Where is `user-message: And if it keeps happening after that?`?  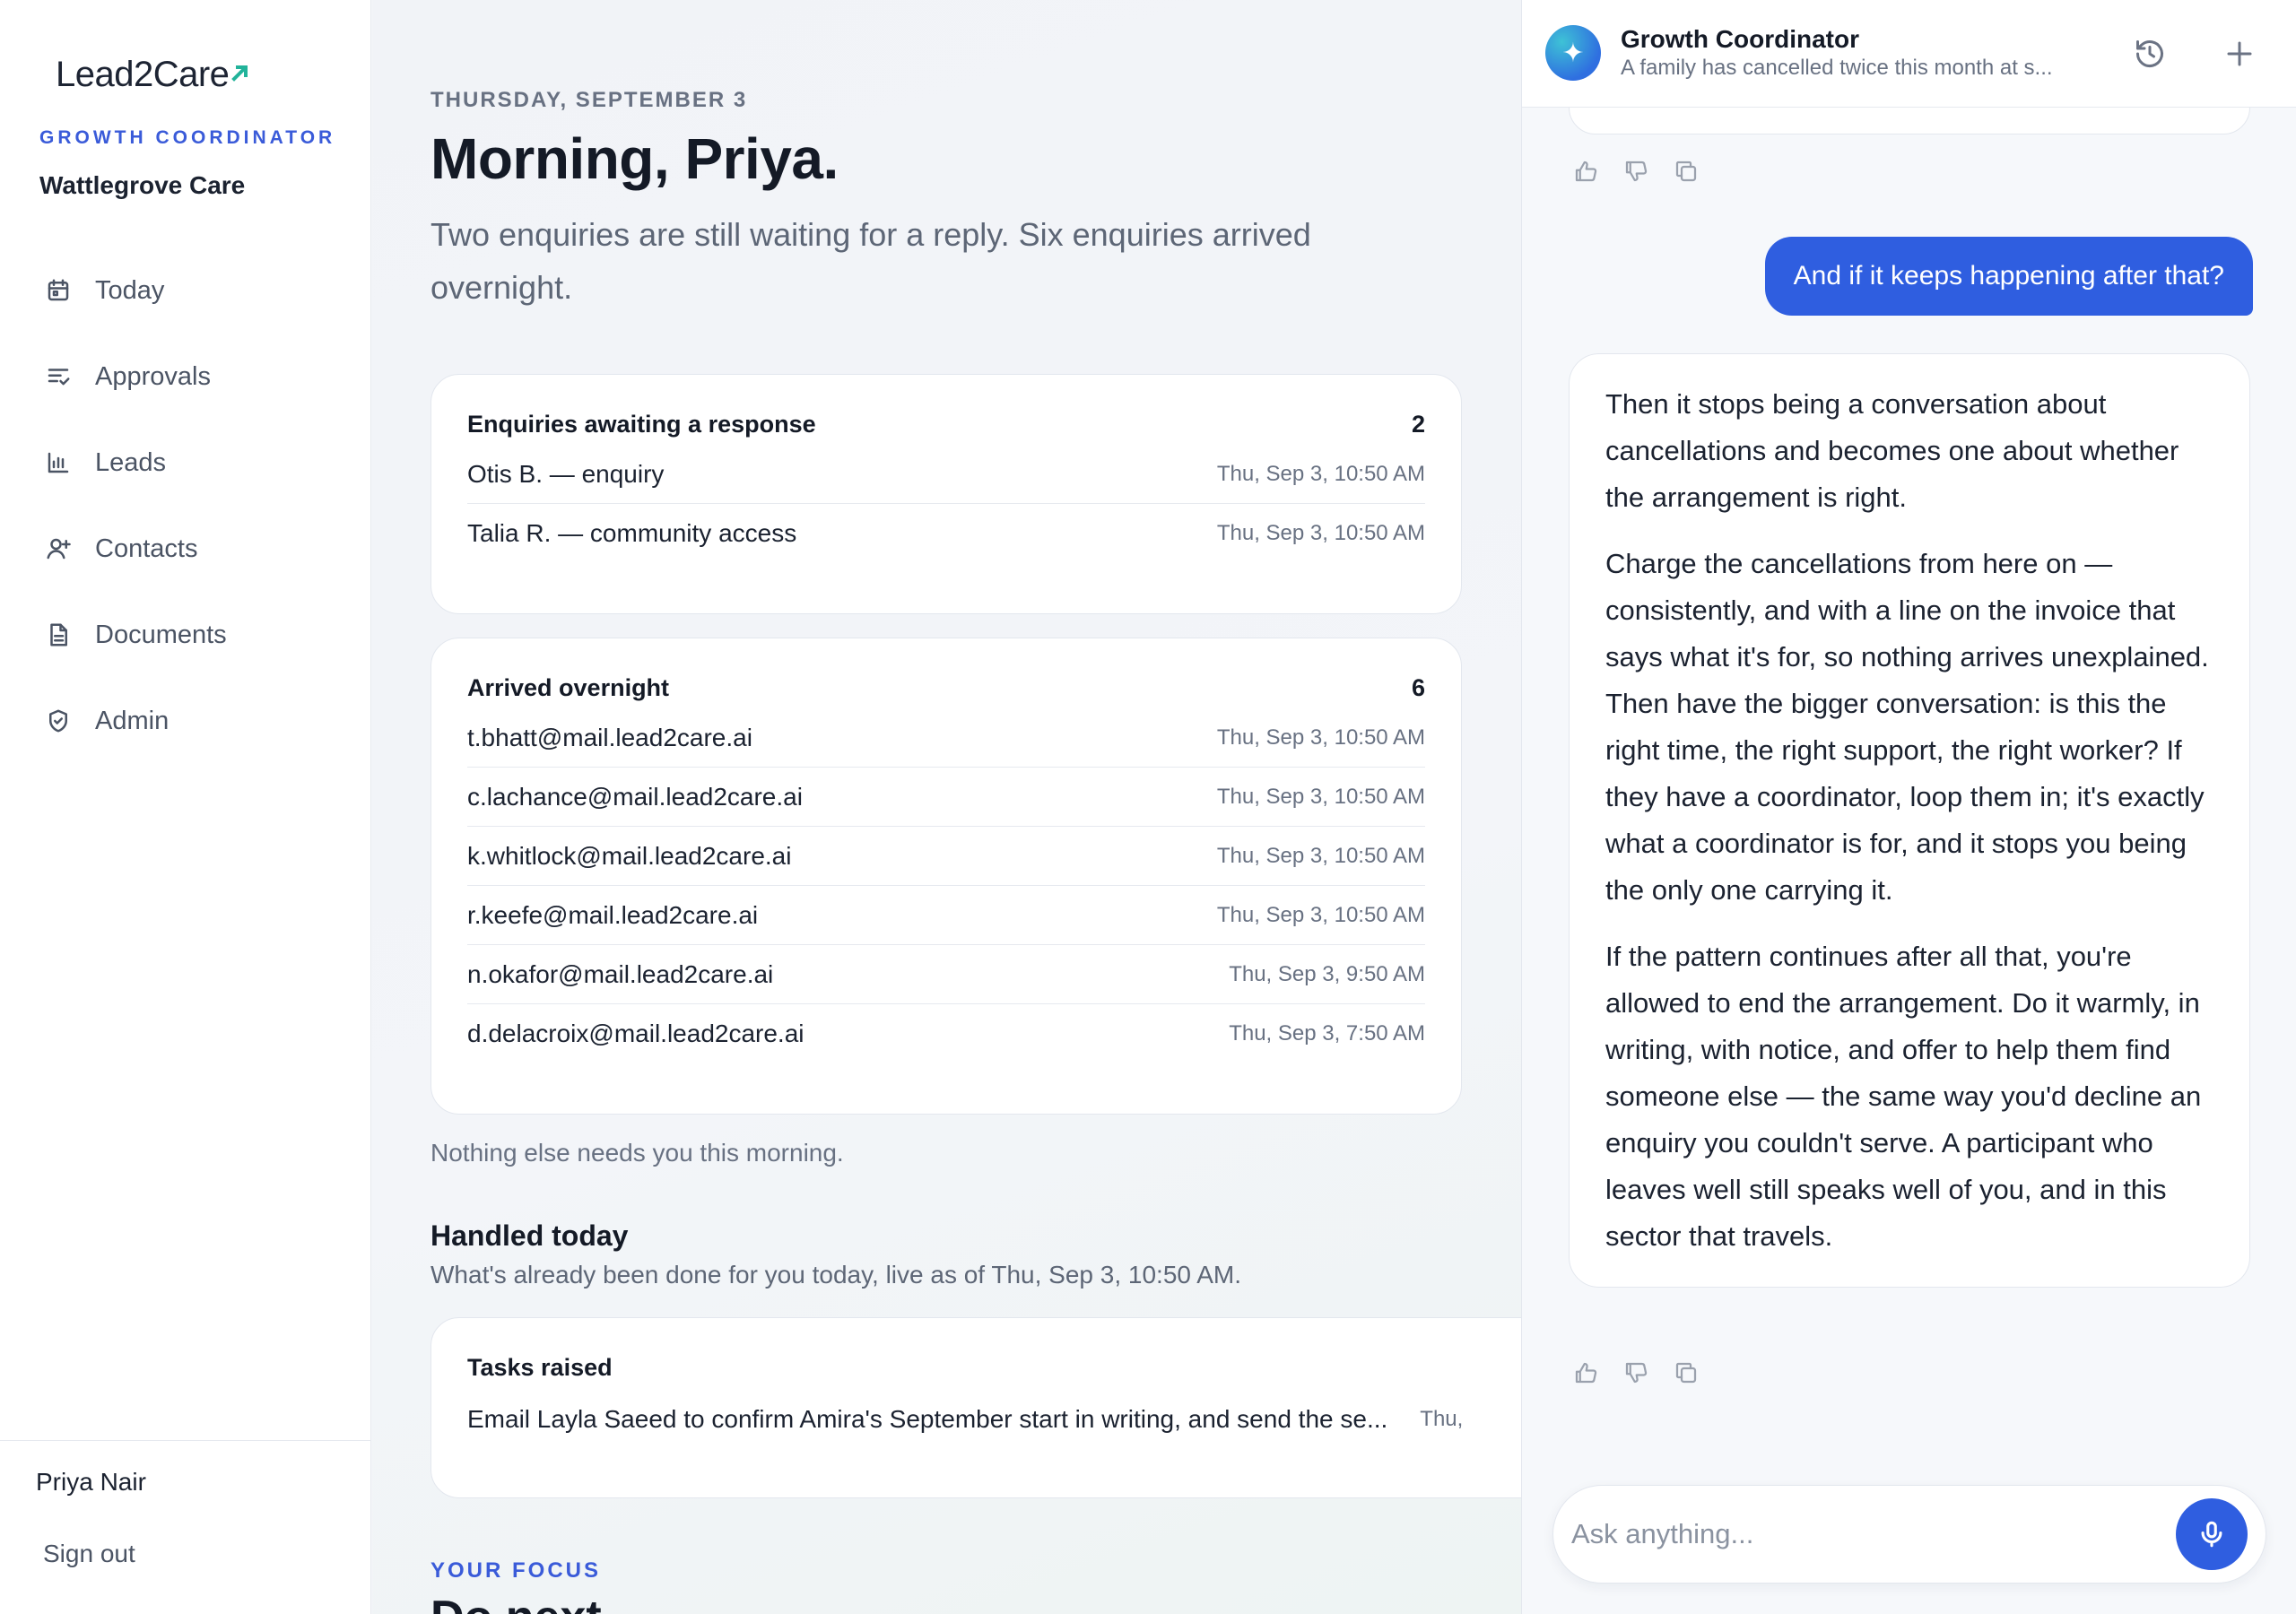 user-message: And if it keeps happening after that? is located at coordinates (2008, 276).